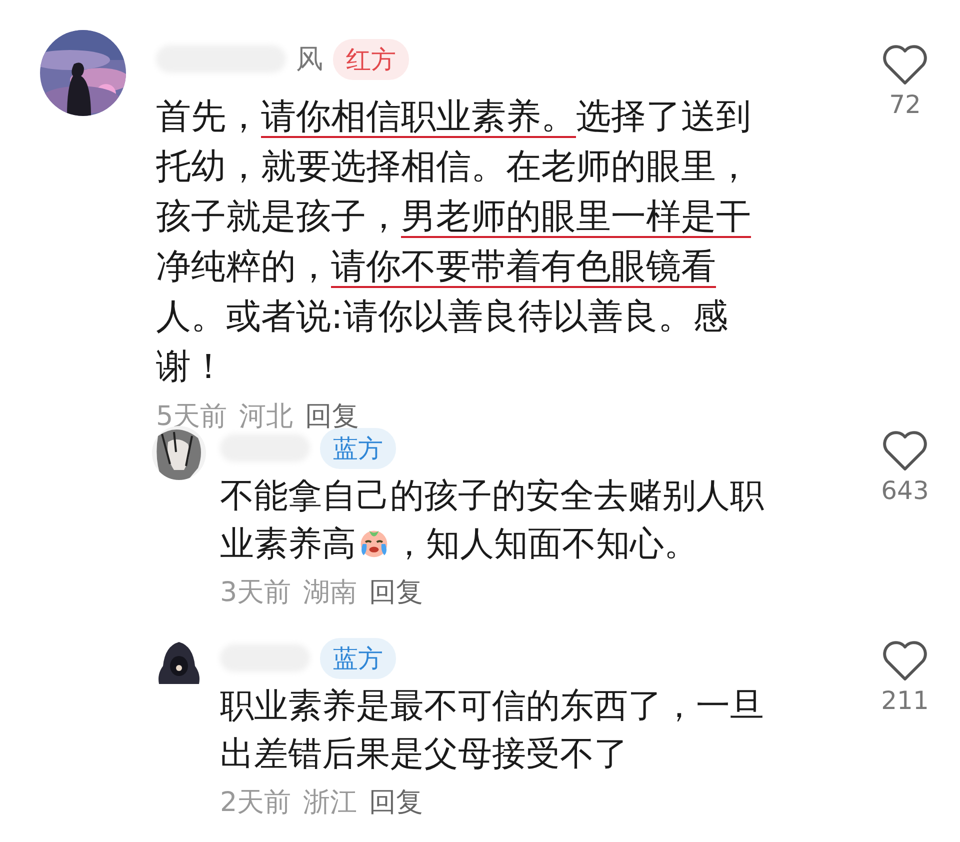 The image size is (960, 842). What do you see at coordinates (905, 700) in the screenshot?
I see `like-count: 211` at bounding box center [905, 700].